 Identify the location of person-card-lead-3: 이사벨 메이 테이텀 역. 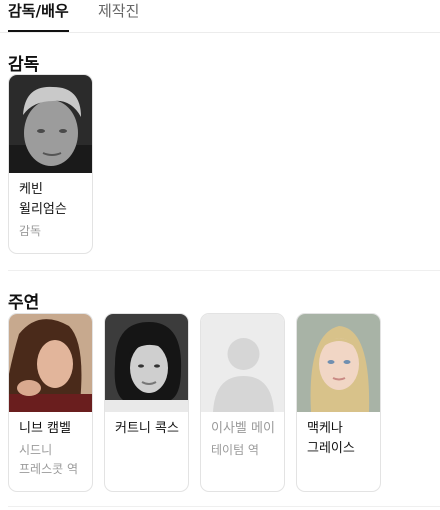
(242, 402).